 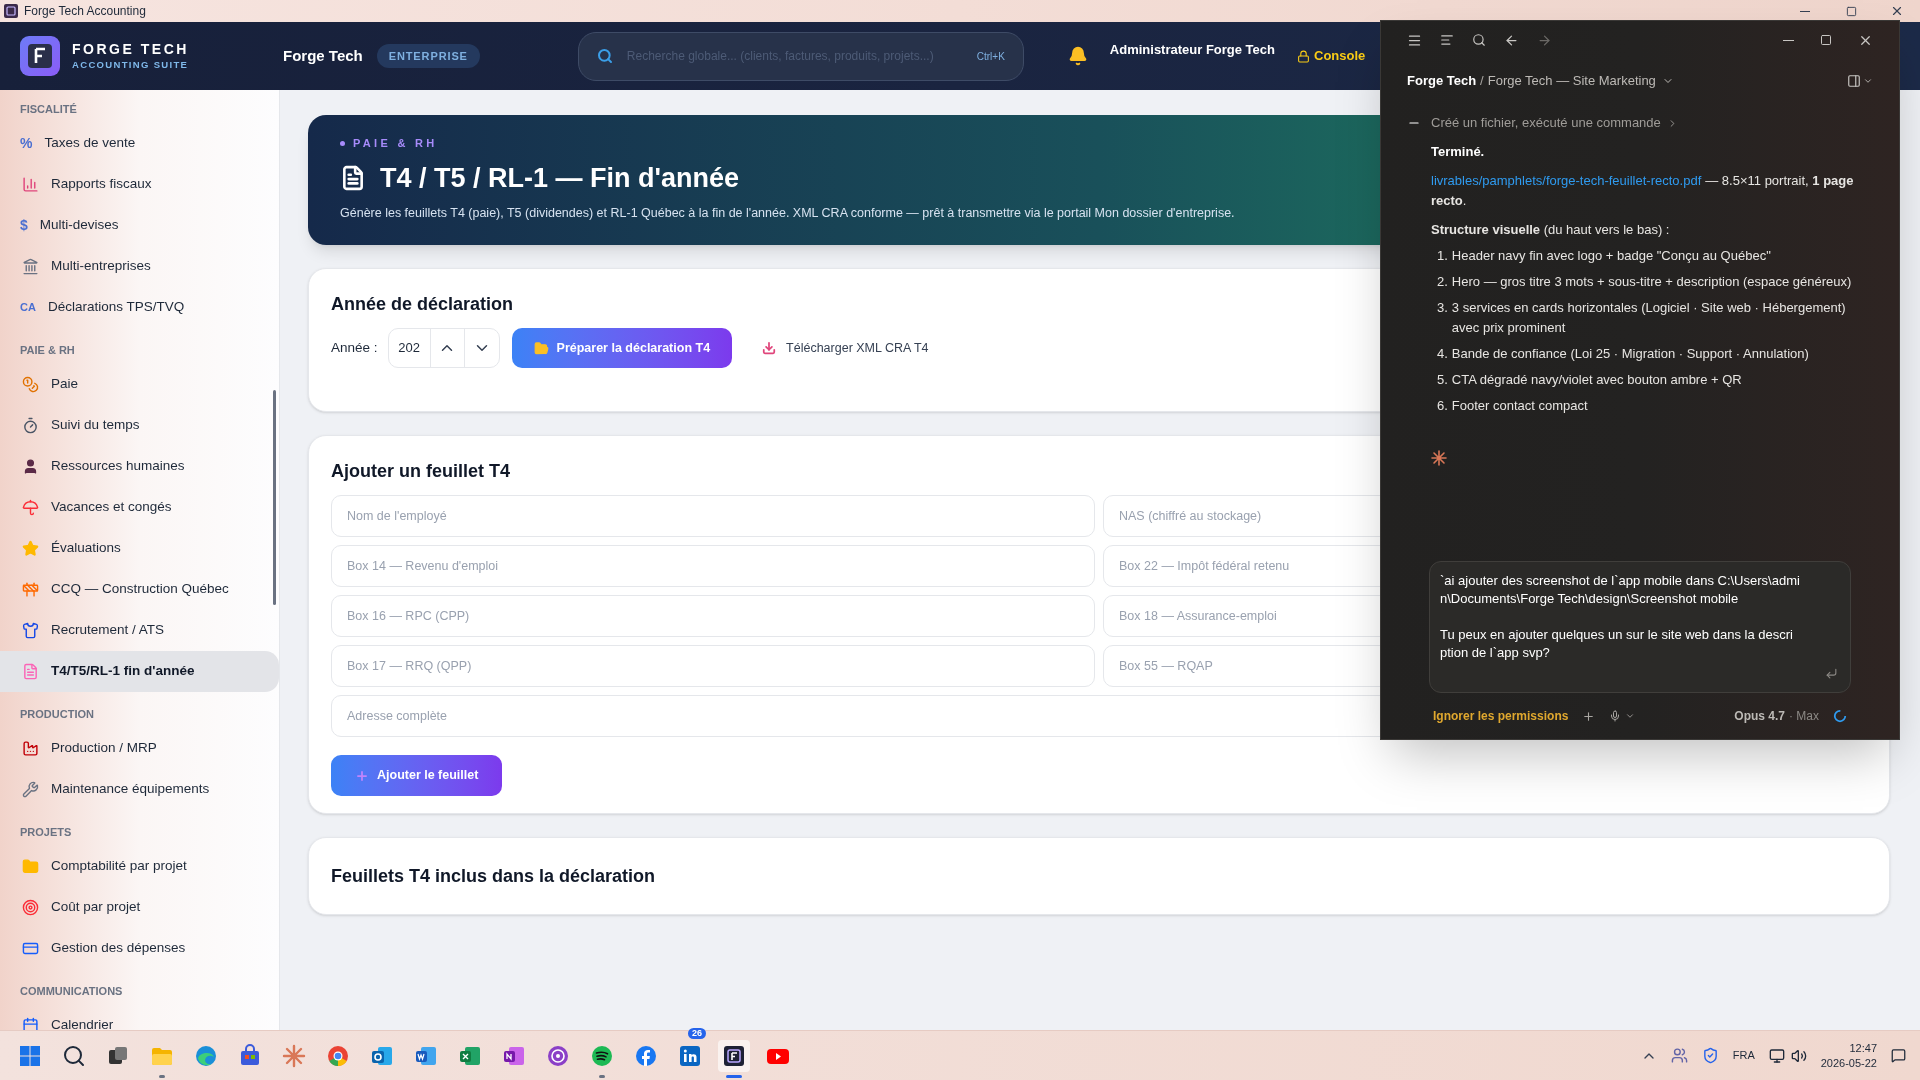 What do you see at coordinates (990, 56) in the screenshot?
I see `keyboard-shortcut: Ctrl+K` at bounding box center [990, 56].